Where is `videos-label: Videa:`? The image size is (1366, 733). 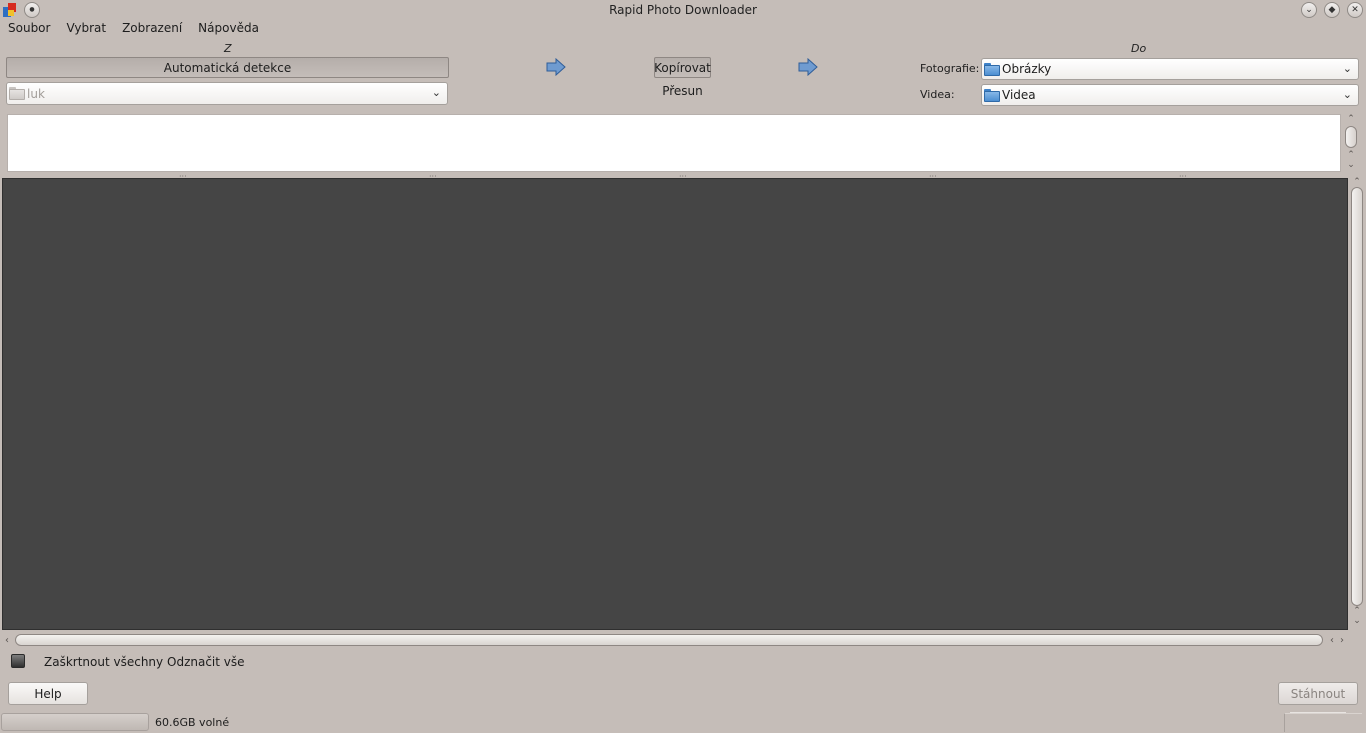
videos-label: Videa: is located at coordinates (937, 94).